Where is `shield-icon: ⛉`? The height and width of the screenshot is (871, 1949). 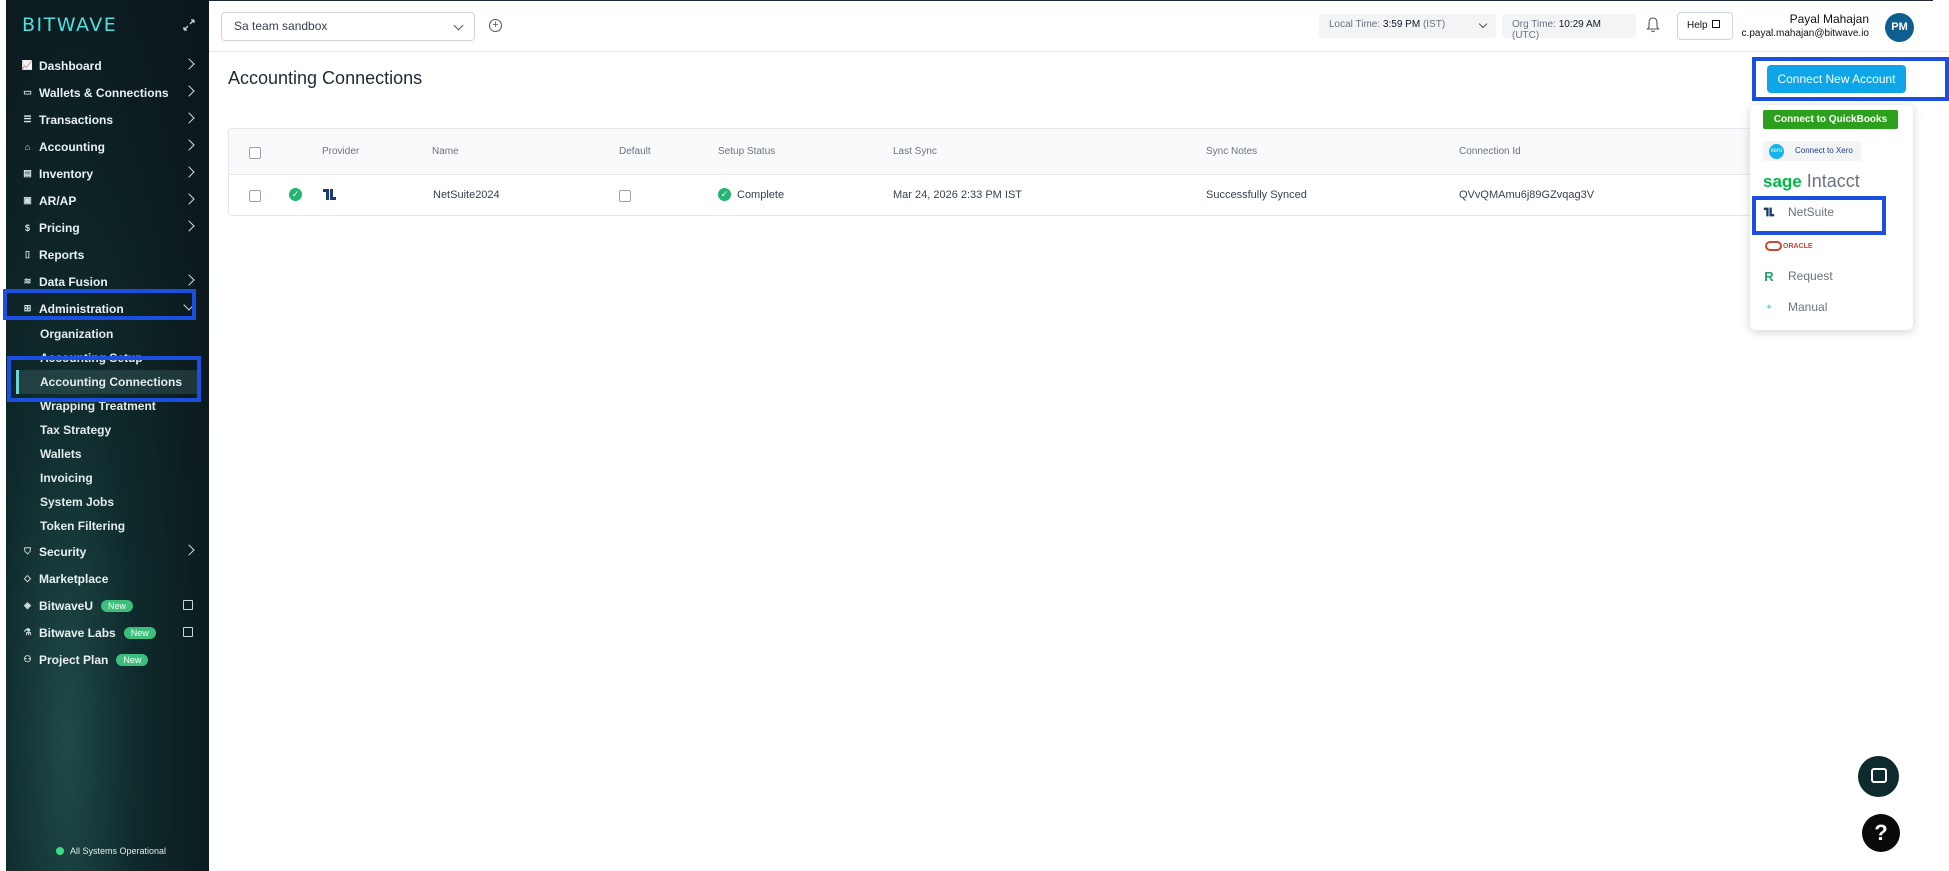 shield-icon: ⛉ is located at coordinates (27, 551).